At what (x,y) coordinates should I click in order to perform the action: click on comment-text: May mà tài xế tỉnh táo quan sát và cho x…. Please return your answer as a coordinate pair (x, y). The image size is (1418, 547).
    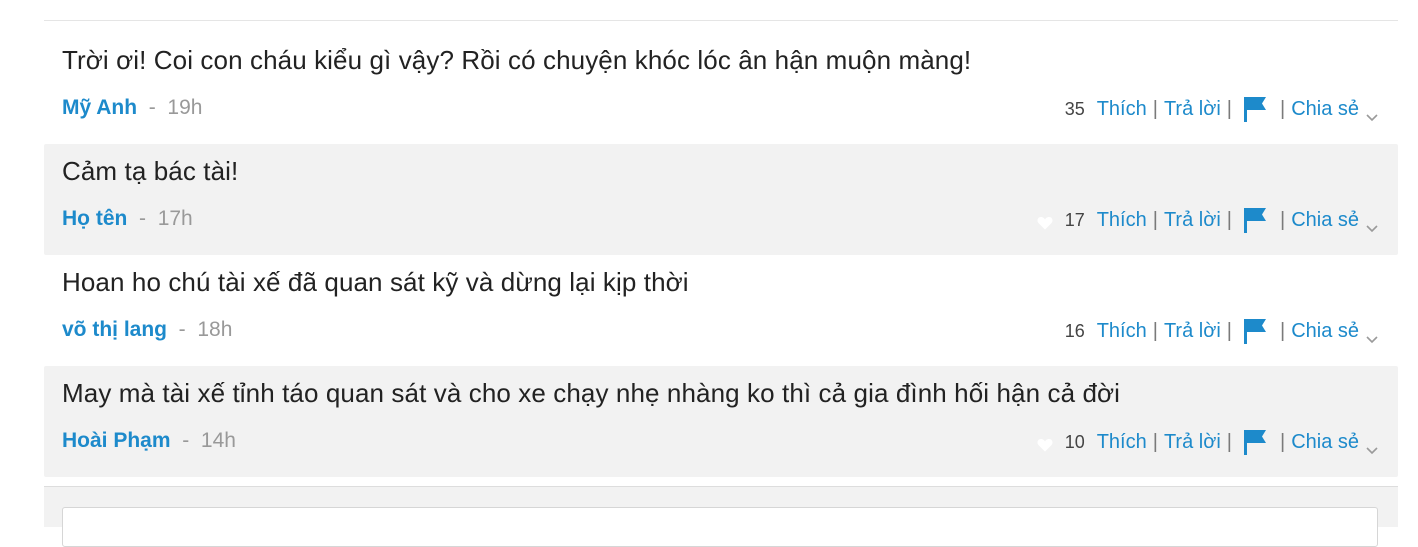
    Looking at the image, I should click on (591, 393).